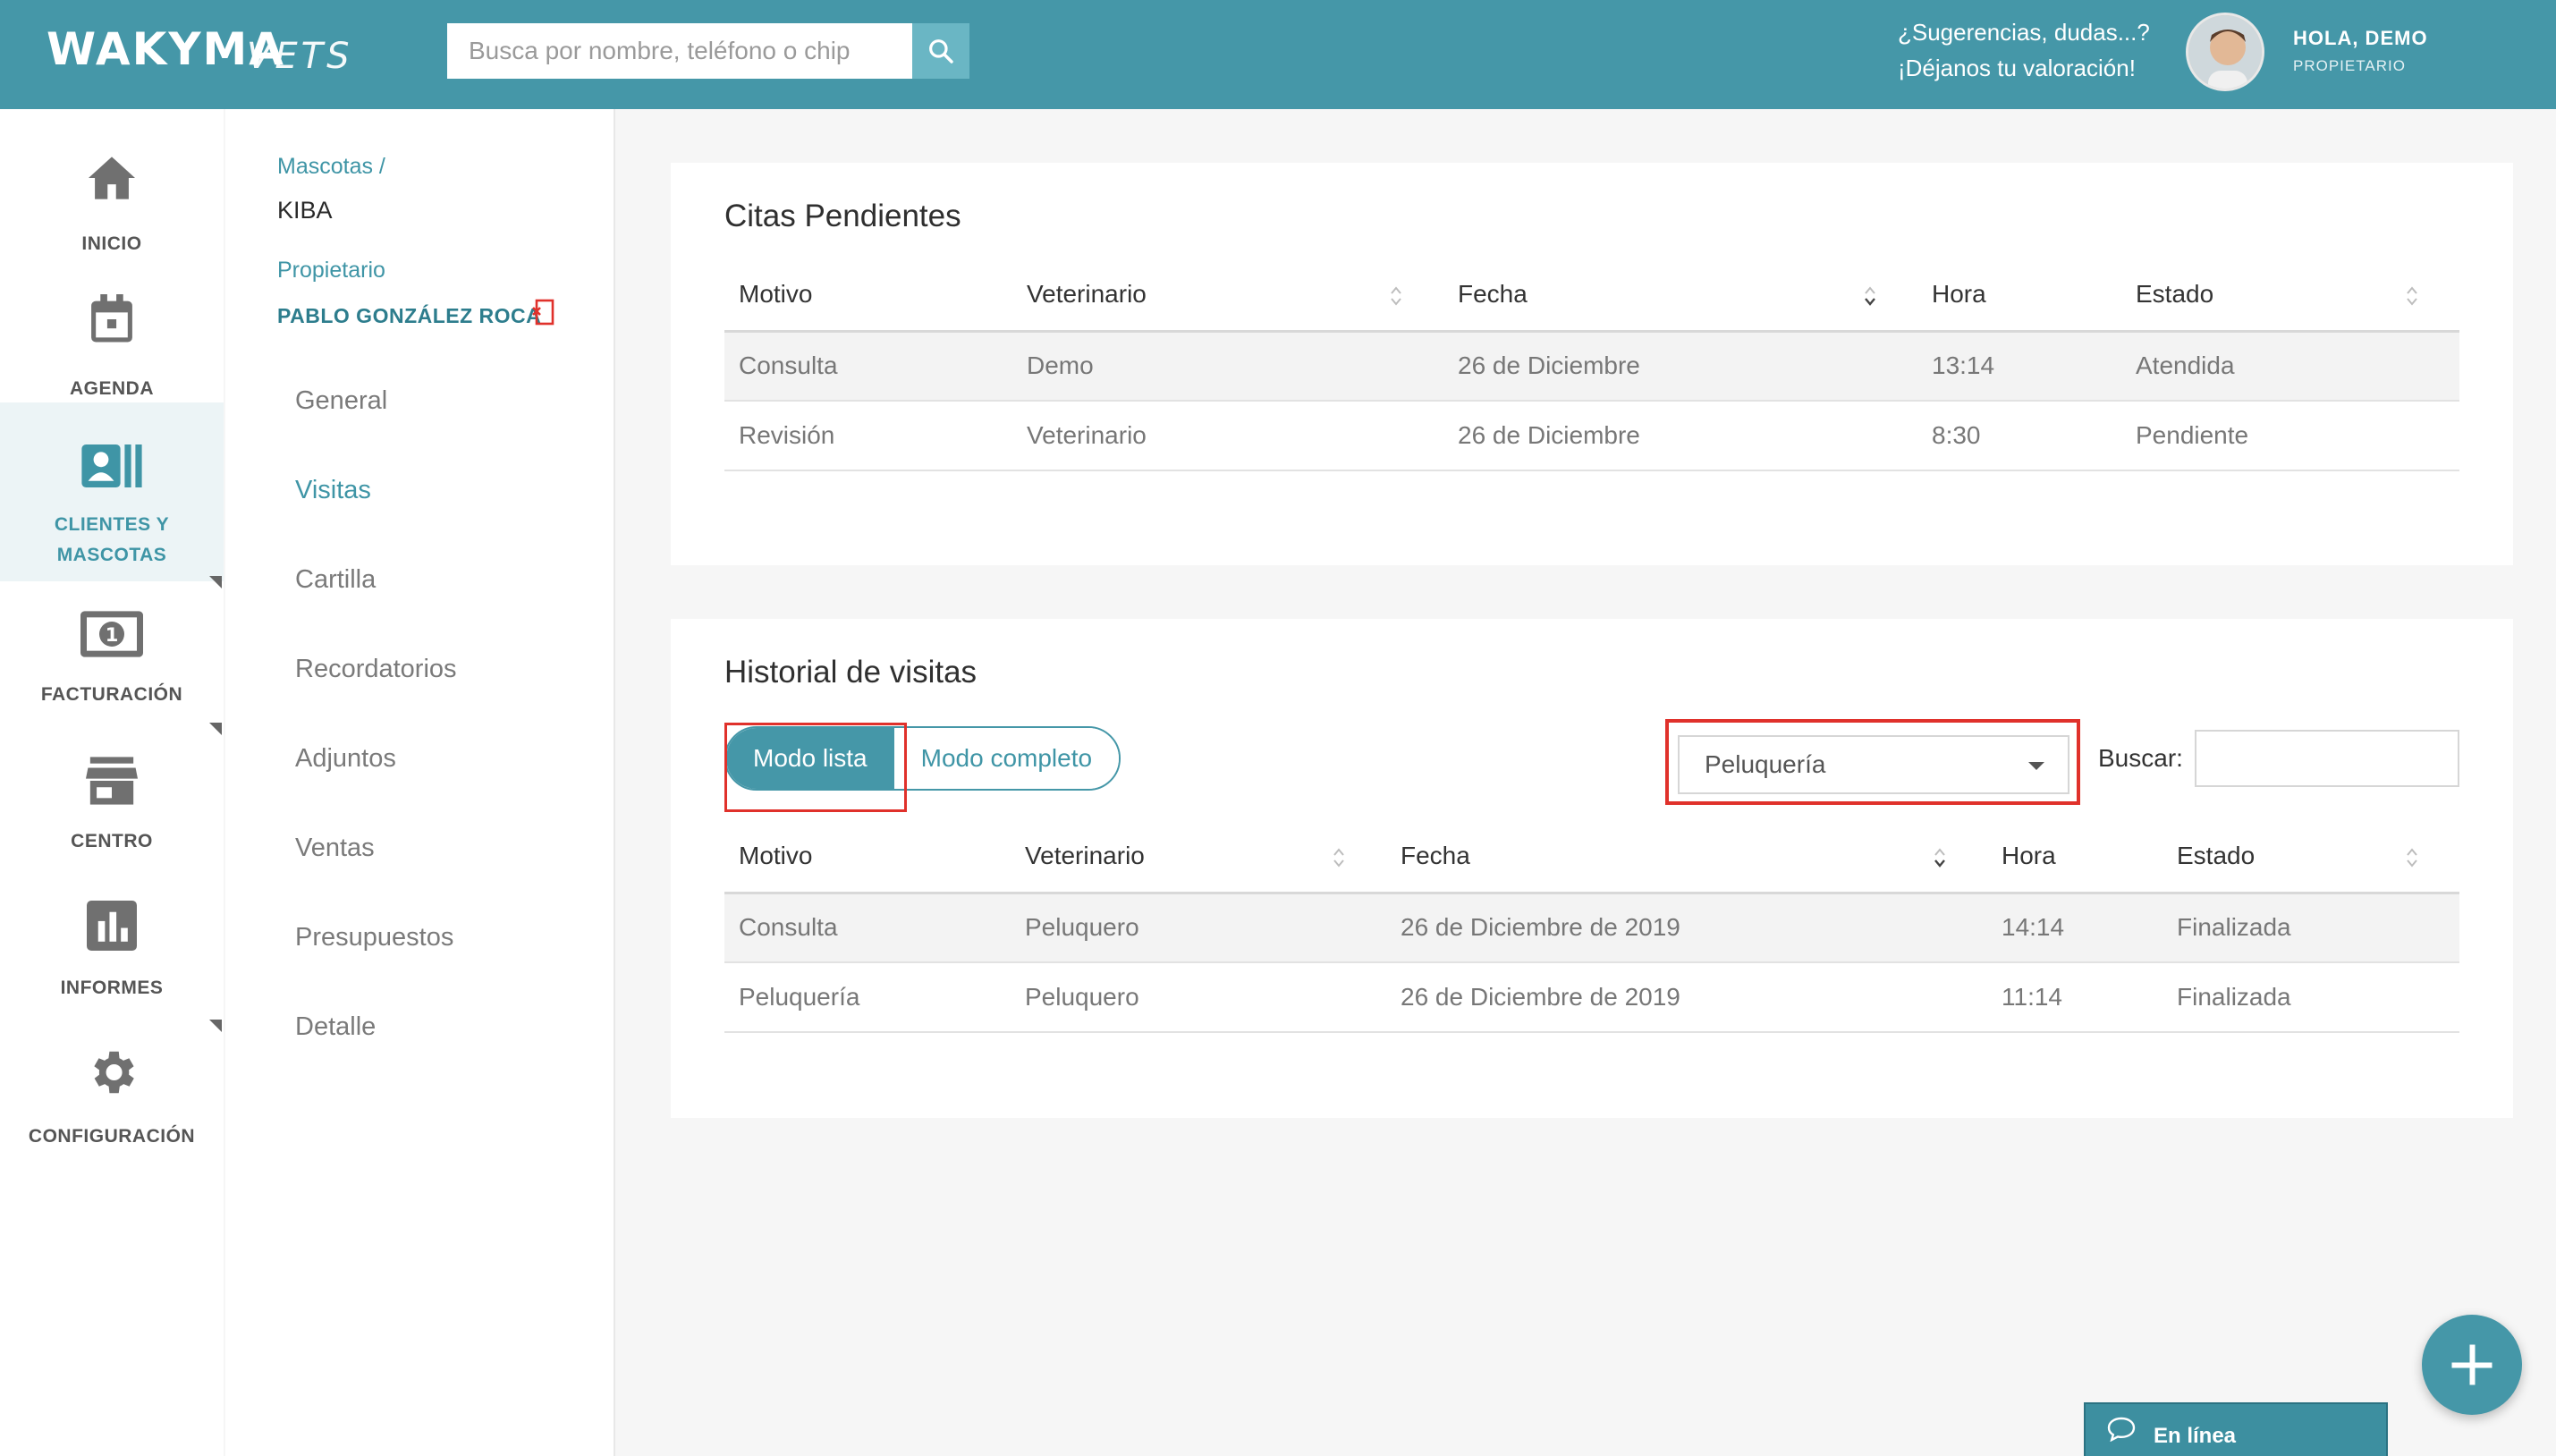  What do you see at coordinates (112, 524) in the screenshot?
I see `nav-label: CLIENTES Y` at bounding box center [112, 524].